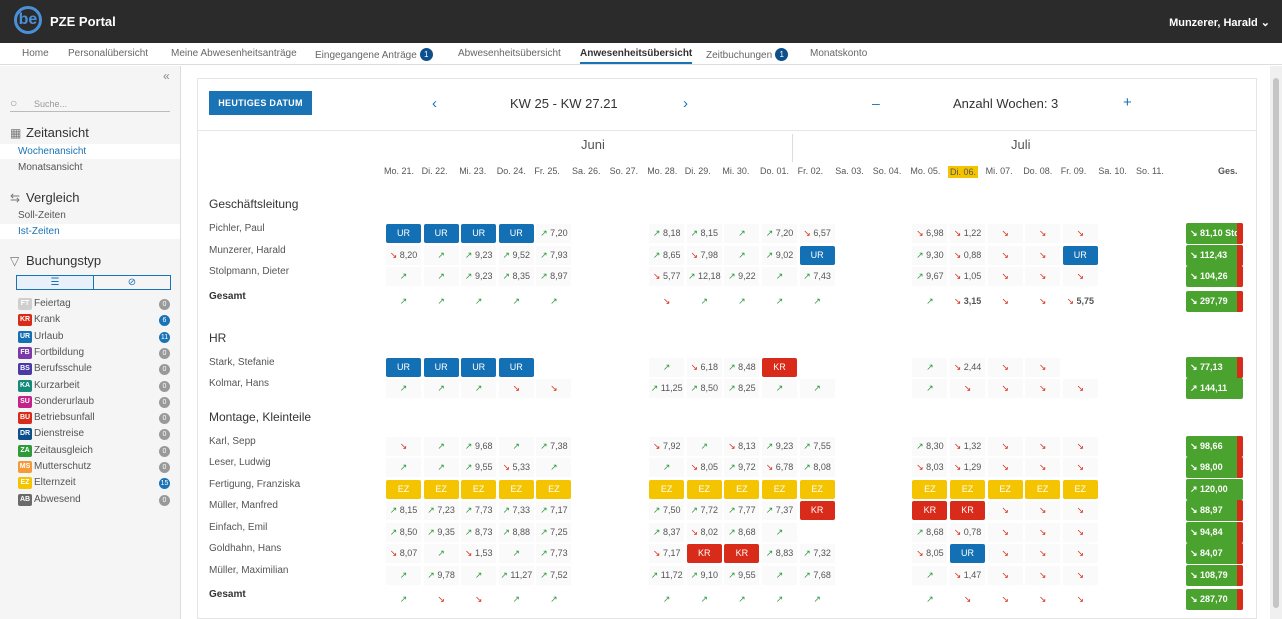  Describe the element at coordinates (98, 434) in the screenshot. I see `booking-type-dr: DR Dienstreise 0` at that location.